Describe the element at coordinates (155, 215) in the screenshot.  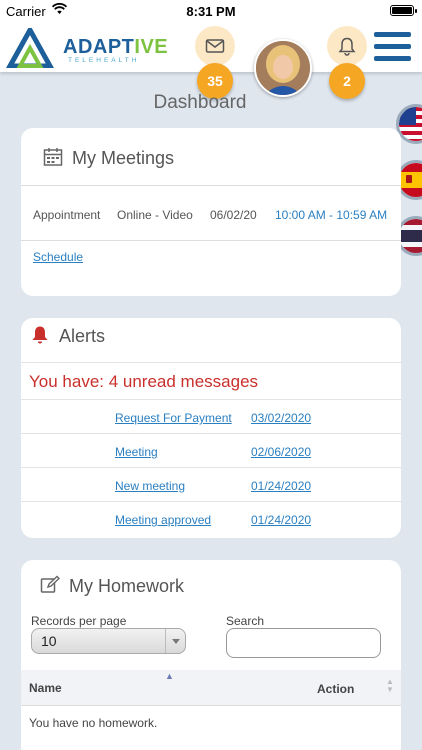
I see `meeting-mode: Online - Video` at that location.